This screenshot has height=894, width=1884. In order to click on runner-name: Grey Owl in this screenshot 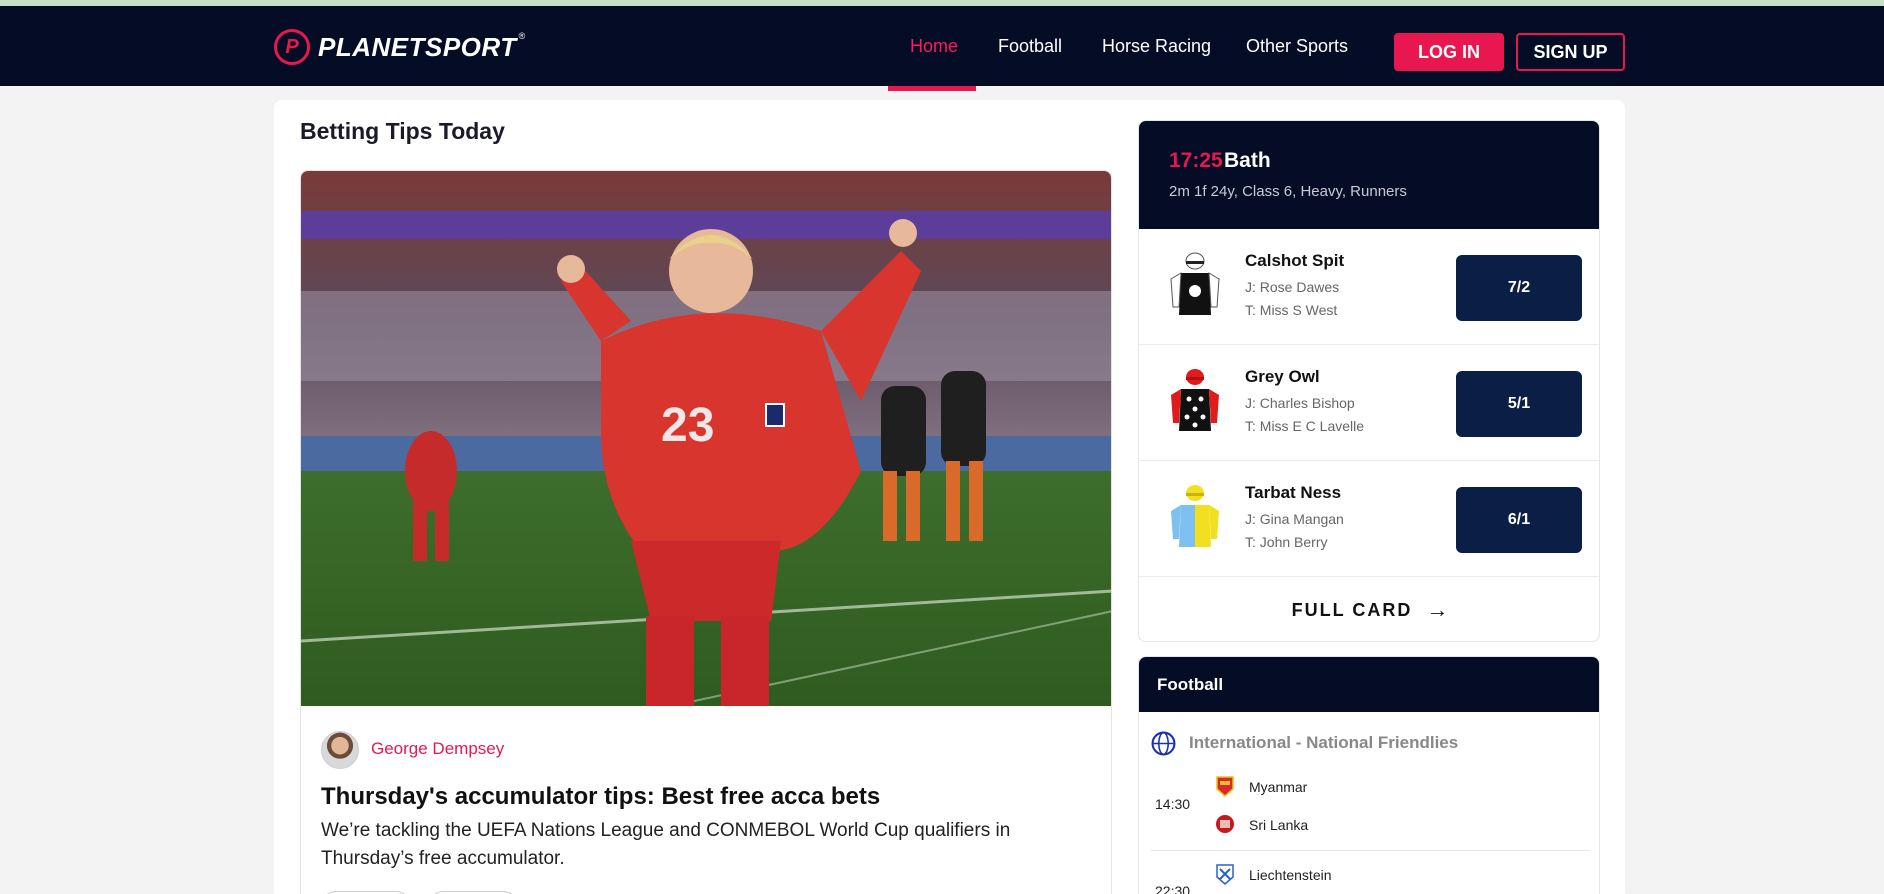, I will do `click(1282, 377)`.